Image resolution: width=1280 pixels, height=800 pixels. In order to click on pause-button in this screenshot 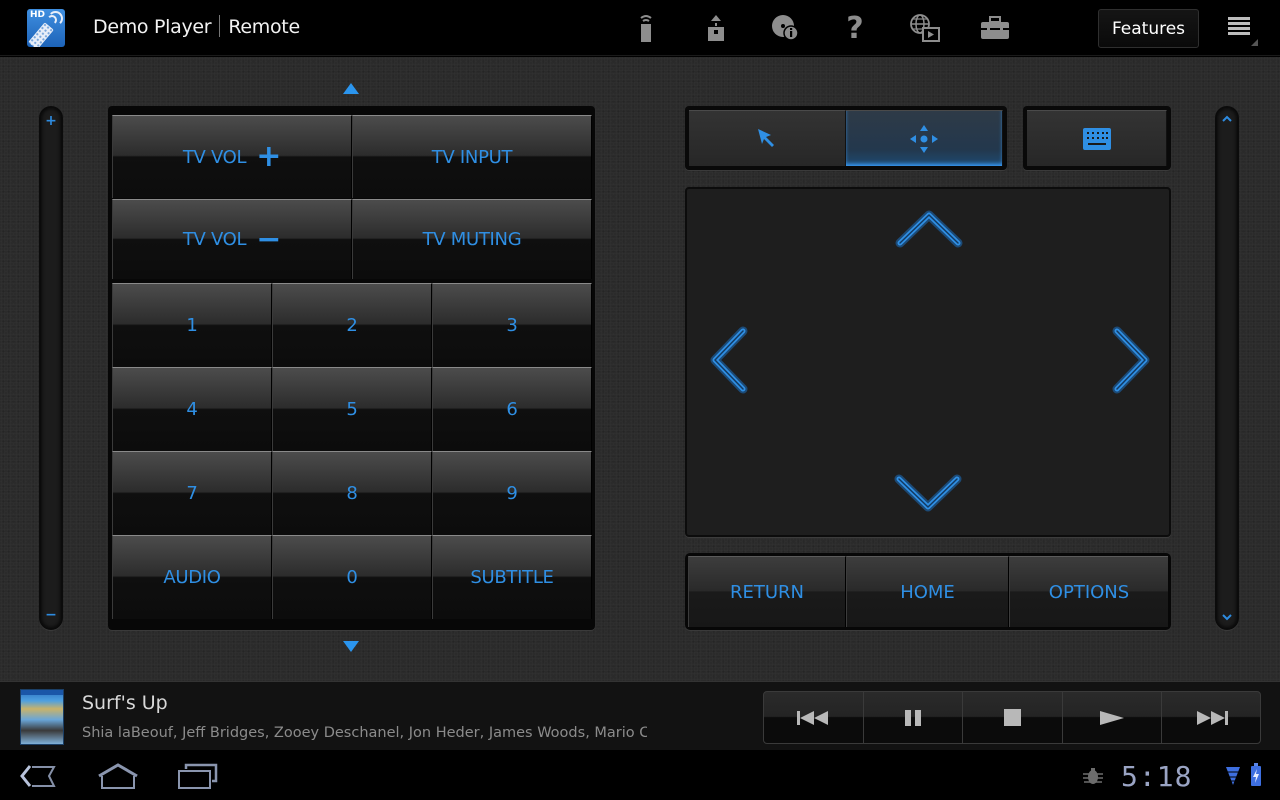, I will do `click(914, 717)`.